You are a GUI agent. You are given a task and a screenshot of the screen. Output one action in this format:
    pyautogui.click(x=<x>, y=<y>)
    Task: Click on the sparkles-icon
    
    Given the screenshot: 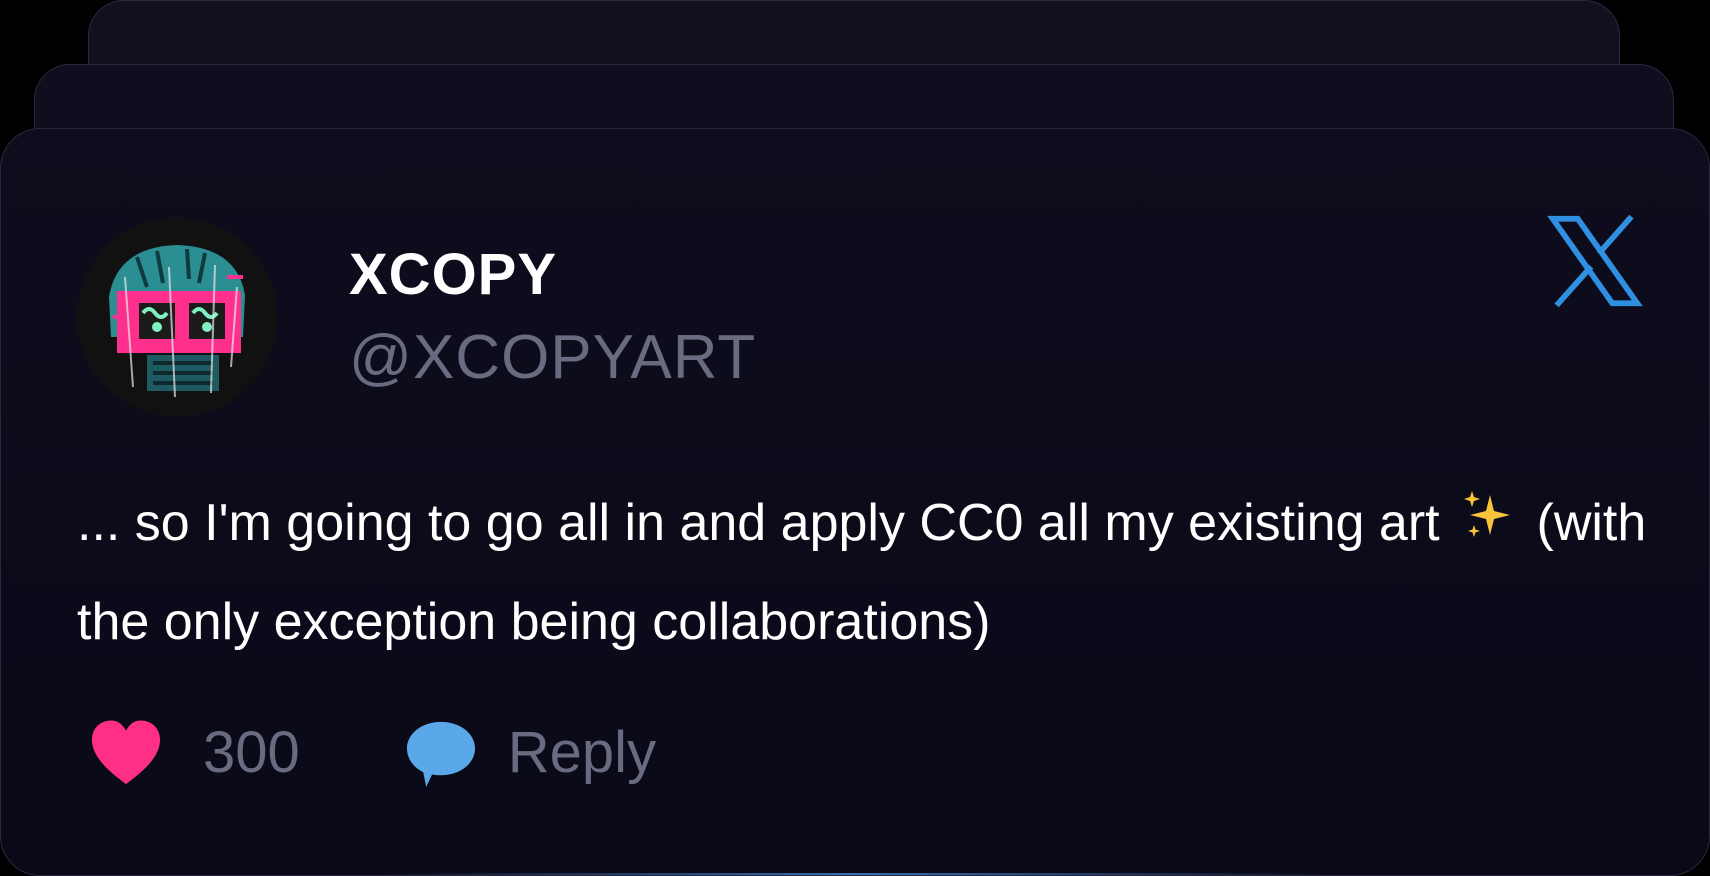 What is the action you would take?
    pyautogui.click(x=1488, y=526)
    